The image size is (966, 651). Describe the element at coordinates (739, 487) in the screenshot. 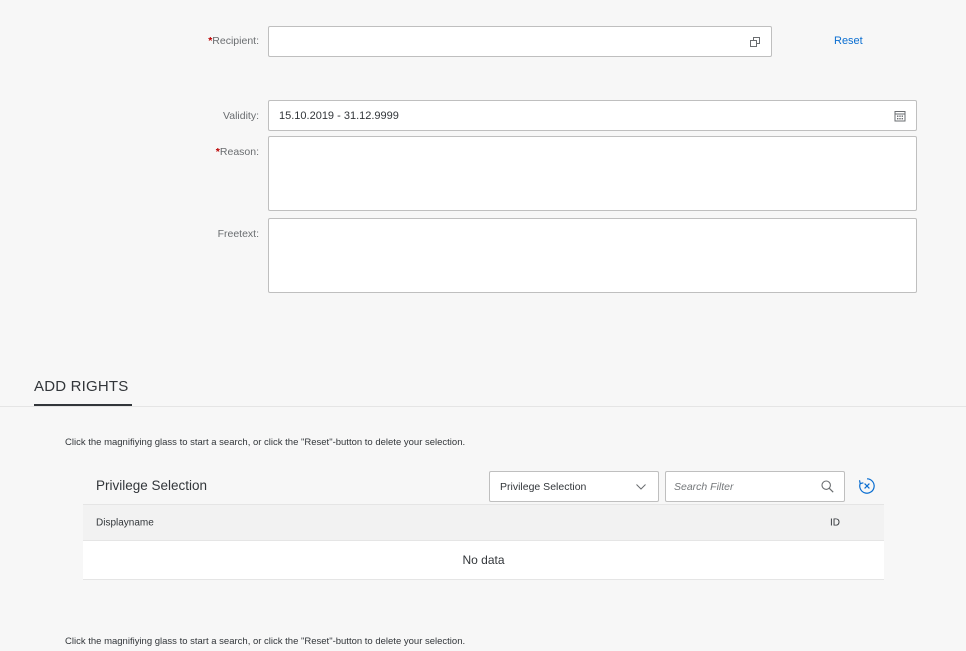

I see `search-input` at that location.